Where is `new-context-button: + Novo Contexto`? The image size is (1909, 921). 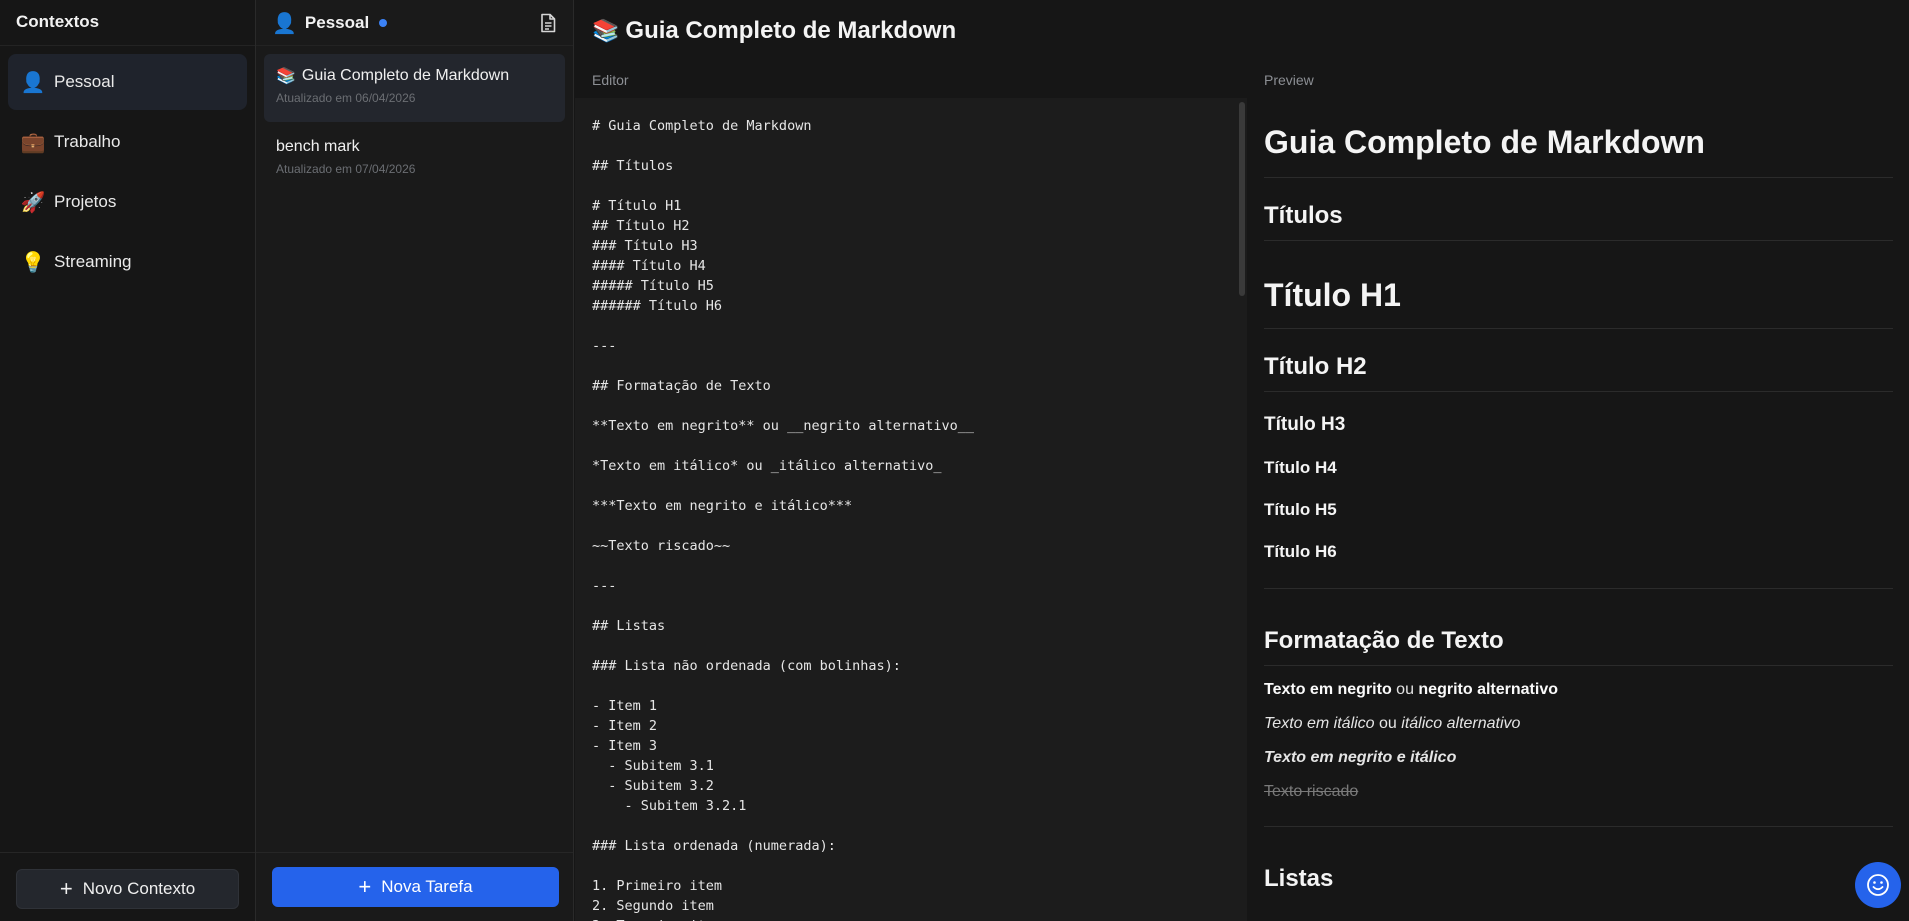
new-context-button: + Novo Contexto is located at coordinates (127, 889).